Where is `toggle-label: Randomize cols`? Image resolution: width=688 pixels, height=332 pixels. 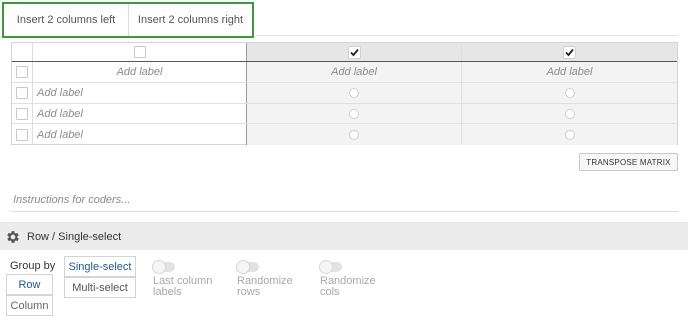 toggle-label: Randomize cols is located at coordinates (355, 287).